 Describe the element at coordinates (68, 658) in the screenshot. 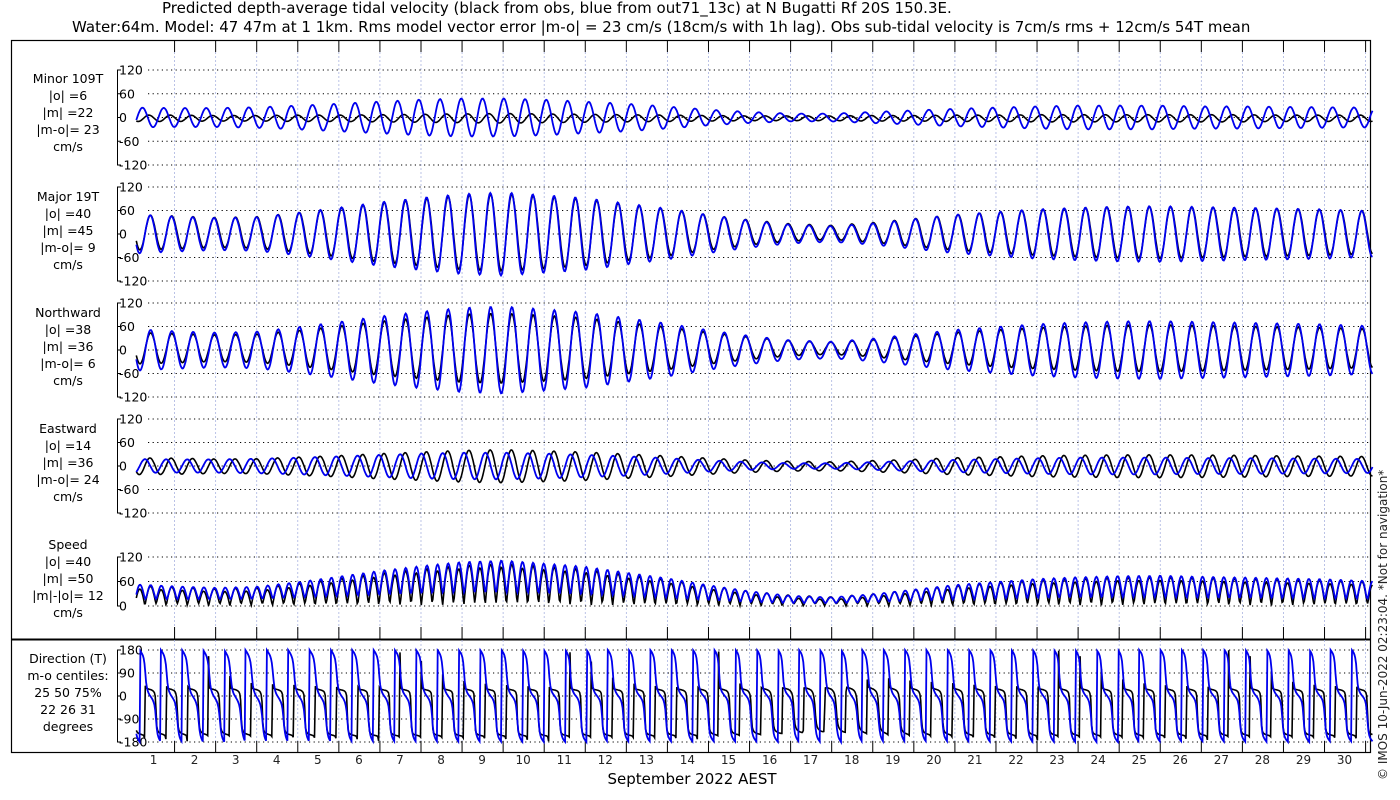

I see `panel-label-line: Direction (T)` at that location.